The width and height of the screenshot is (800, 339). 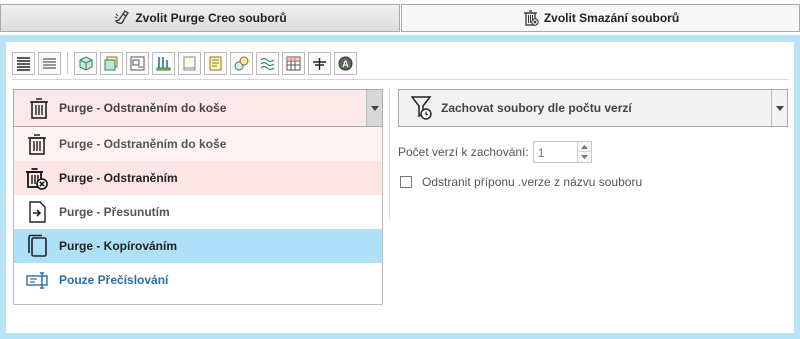 I want to click on purge-option-trash: Purge - Odstraněním do koše, so click(x=198, y=144).